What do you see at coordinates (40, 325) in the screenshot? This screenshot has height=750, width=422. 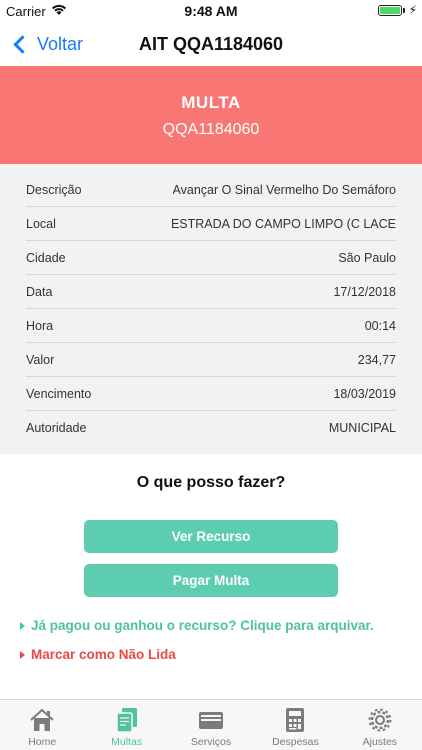 I see `detail-label: Hora` at bounding box center [40, 325].